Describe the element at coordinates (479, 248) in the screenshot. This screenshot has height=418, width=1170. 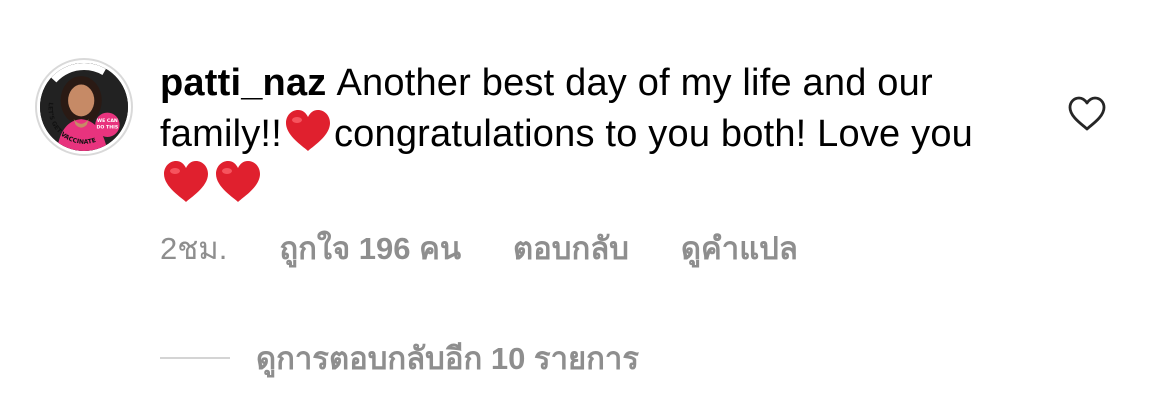
I see `comment-meta: 2ชม. ถูกใจ 196 คน ตอบกลับ ดูคำแปล` at that location.